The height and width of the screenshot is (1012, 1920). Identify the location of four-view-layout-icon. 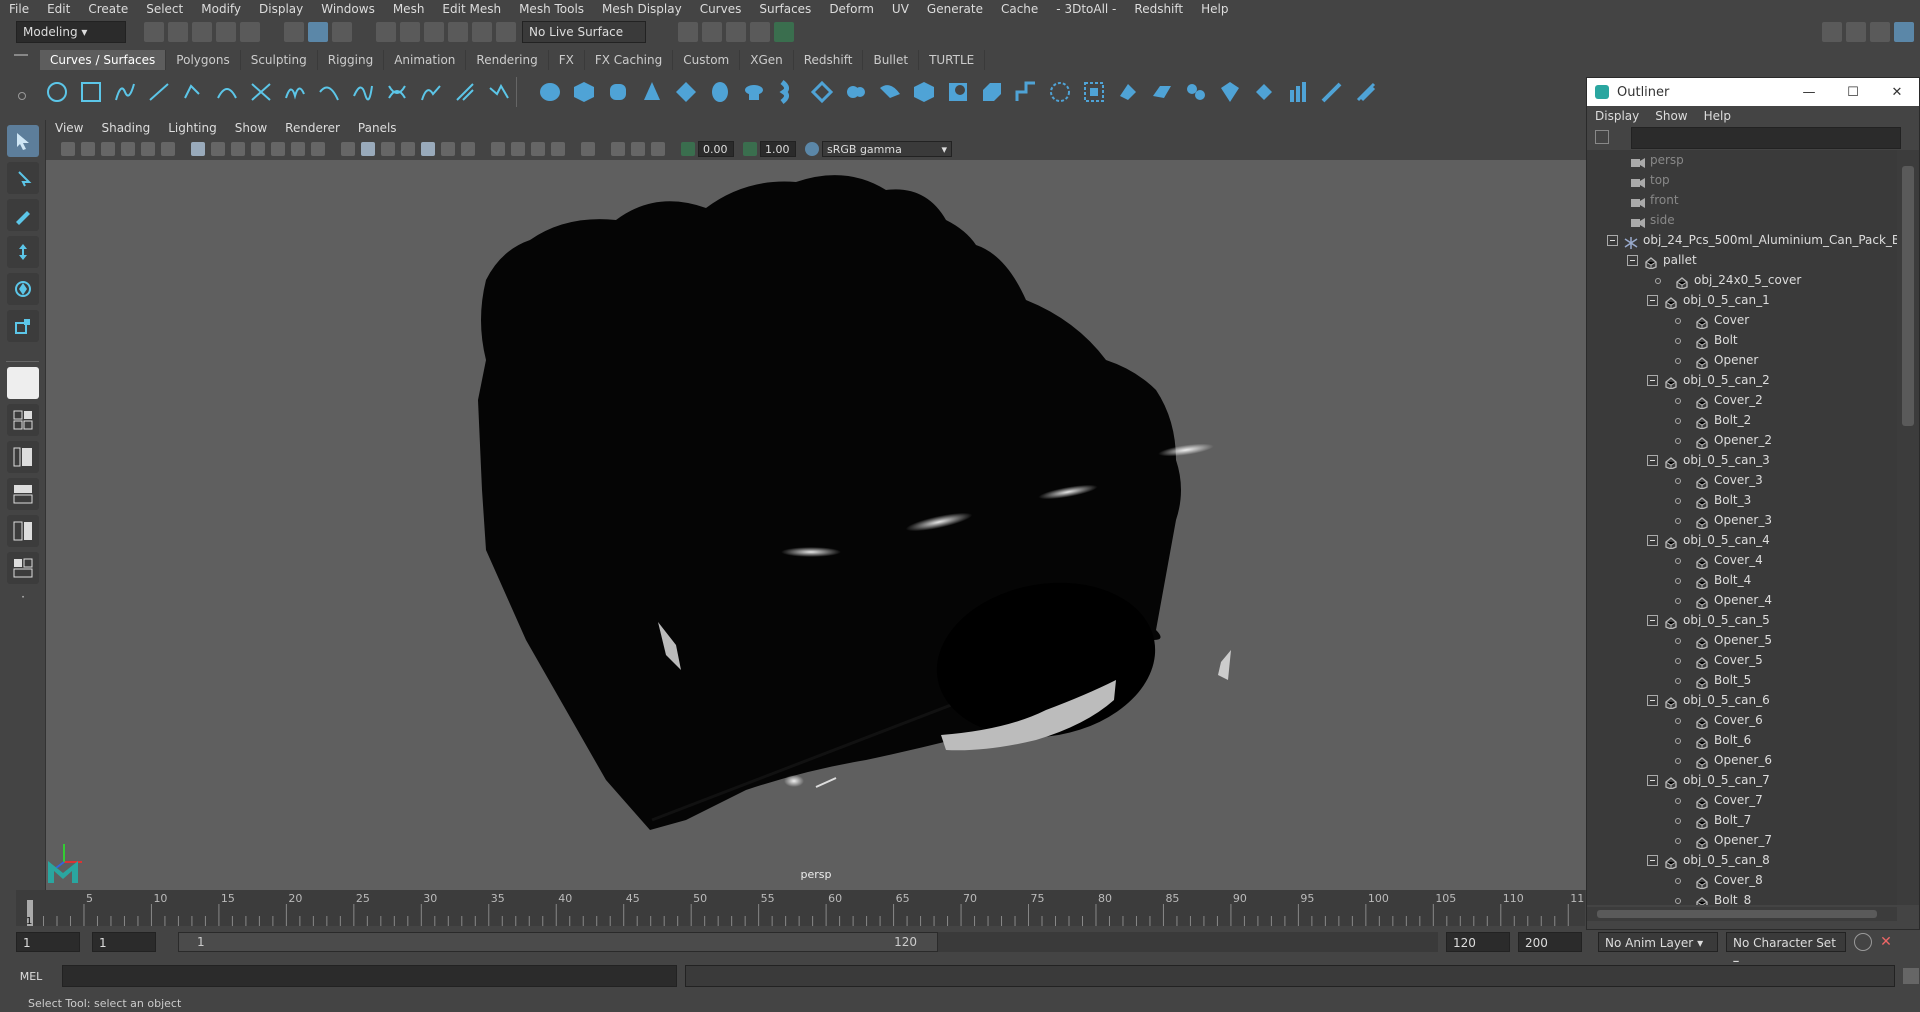
(23, 420).